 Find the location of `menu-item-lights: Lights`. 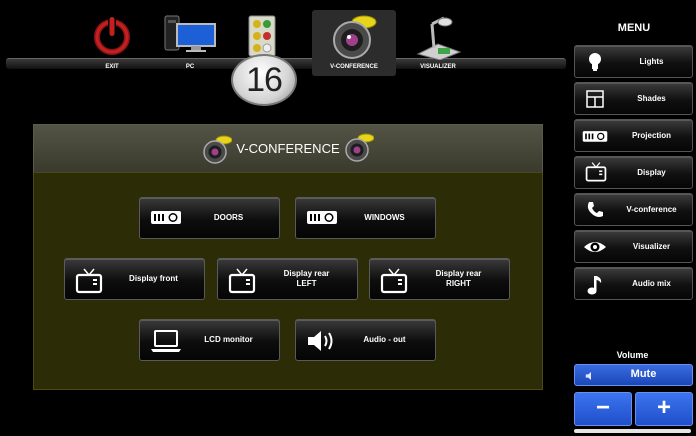

menu-item-lights: Lights is located at coordinates (633, 61).